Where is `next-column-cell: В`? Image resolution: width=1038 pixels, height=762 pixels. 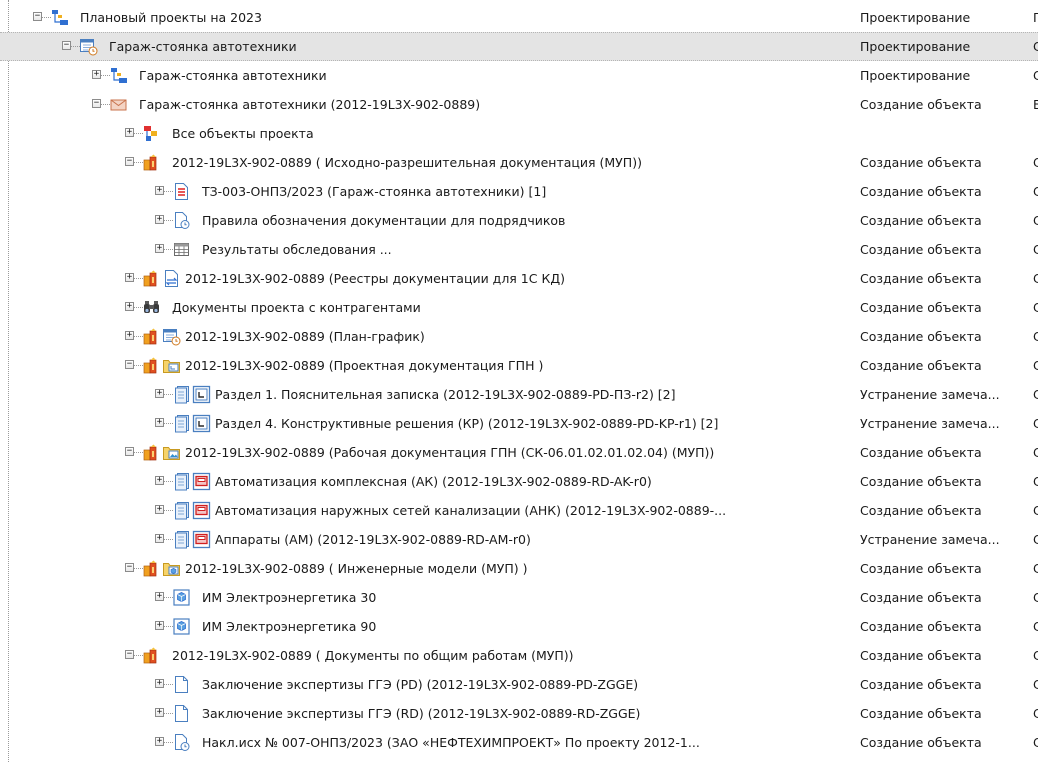 next-column-cell: В is located at coordinates (1035, 104).